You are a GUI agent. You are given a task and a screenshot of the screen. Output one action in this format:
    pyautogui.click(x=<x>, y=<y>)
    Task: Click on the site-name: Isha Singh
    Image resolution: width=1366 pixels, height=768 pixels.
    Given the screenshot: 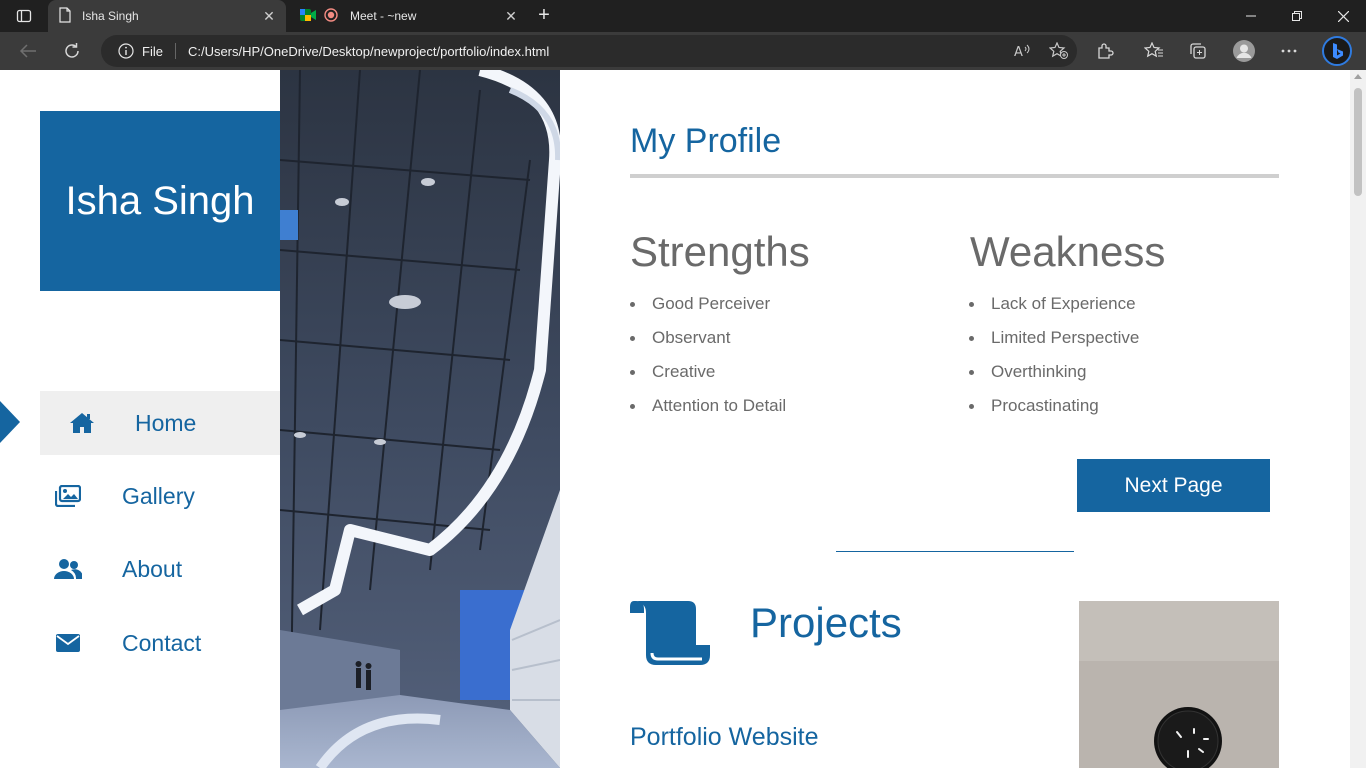 What is the action you would take?
    pyautogui.click(x=160, y=200)
    